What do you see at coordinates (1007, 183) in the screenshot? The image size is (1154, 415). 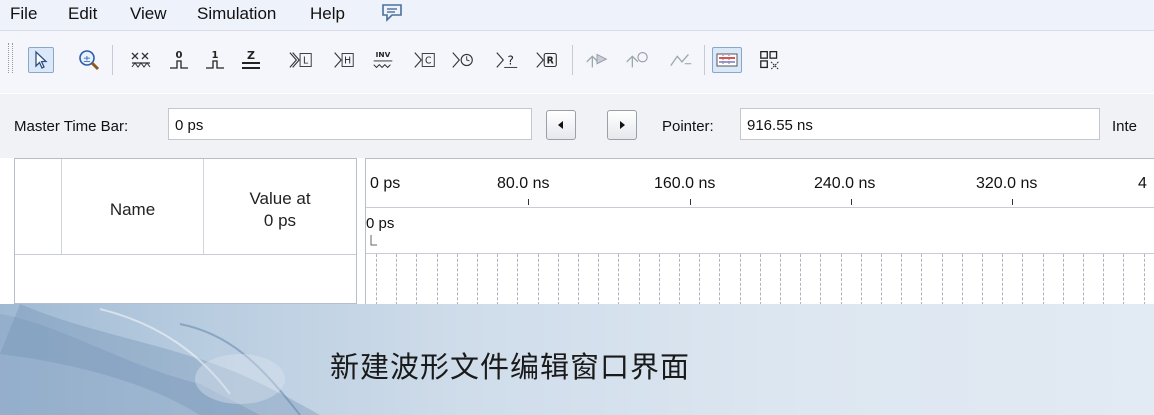 I see `tick-label: 320.0 ns` at bounding box center [1007, 183].